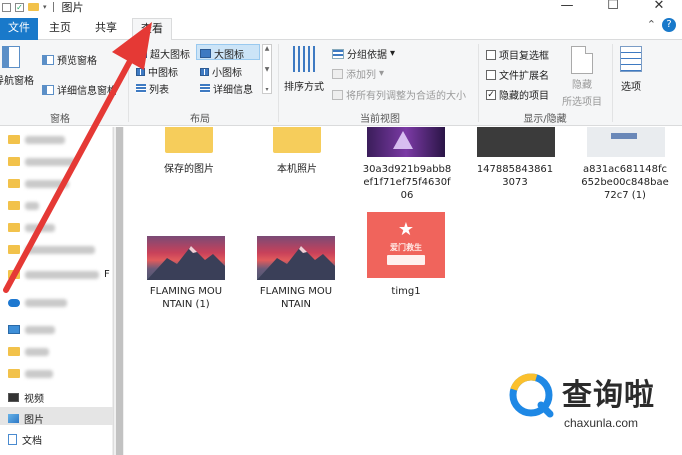 Image resolution: width=682 pixels, height=455 pixels. I want to click on file-item: 本机照片, so click(297, 169).